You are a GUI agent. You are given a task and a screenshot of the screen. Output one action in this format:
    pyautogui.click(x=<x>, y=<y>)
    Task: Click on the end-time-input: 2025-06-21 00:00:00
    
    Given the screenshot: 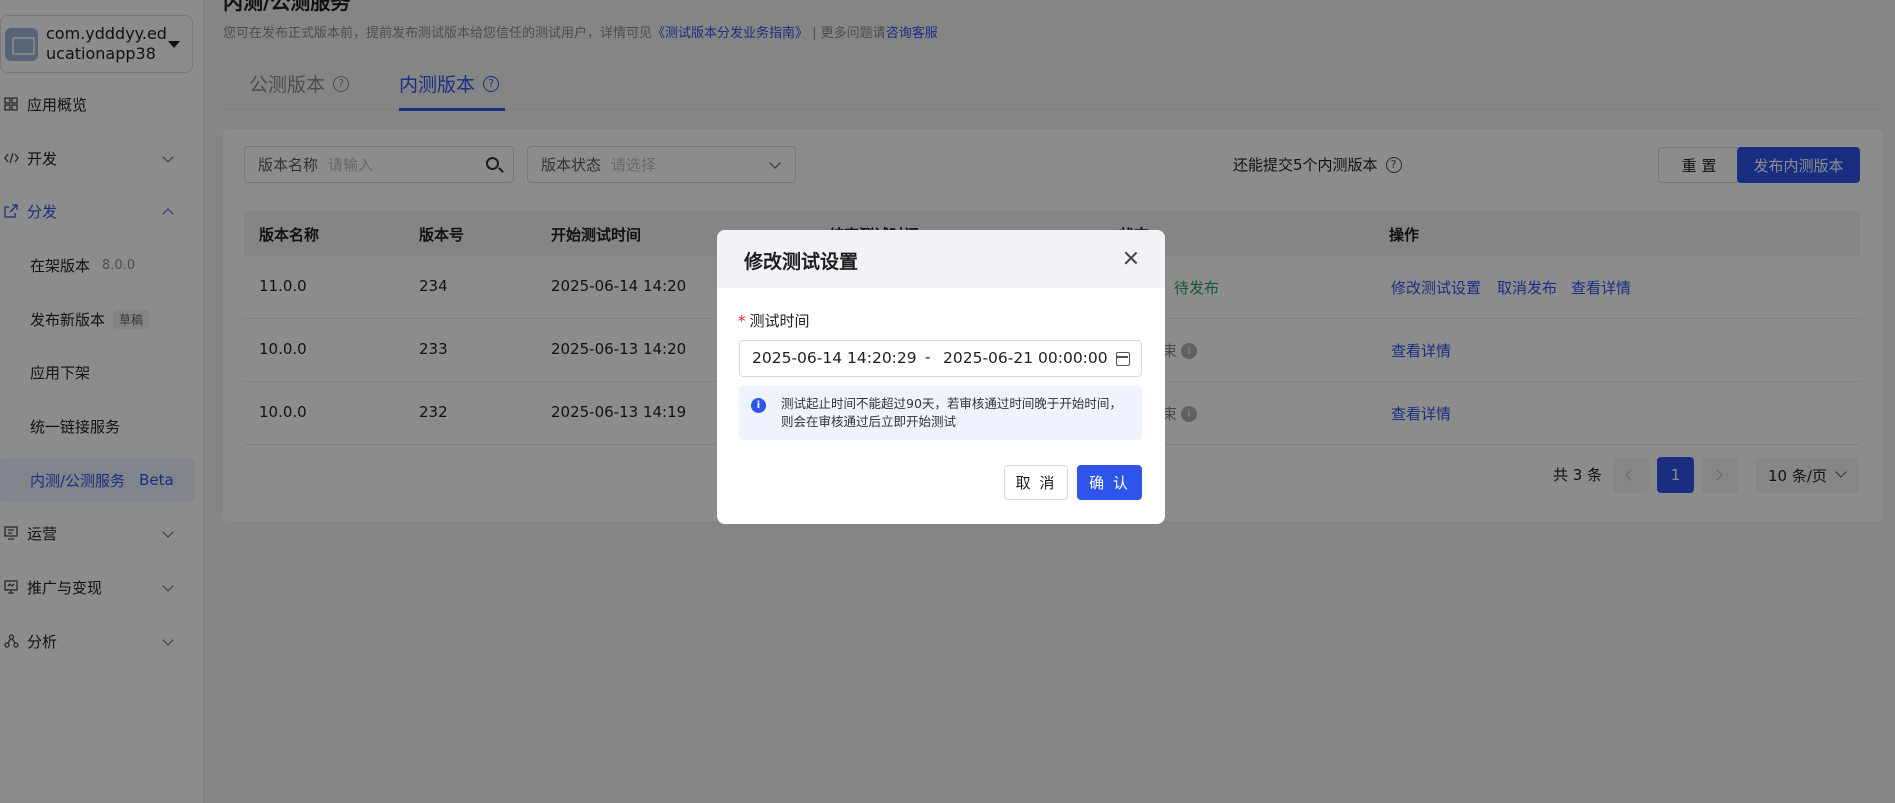 What is the action you would take?
    pyautogui.click(x=1025, y=358)
    